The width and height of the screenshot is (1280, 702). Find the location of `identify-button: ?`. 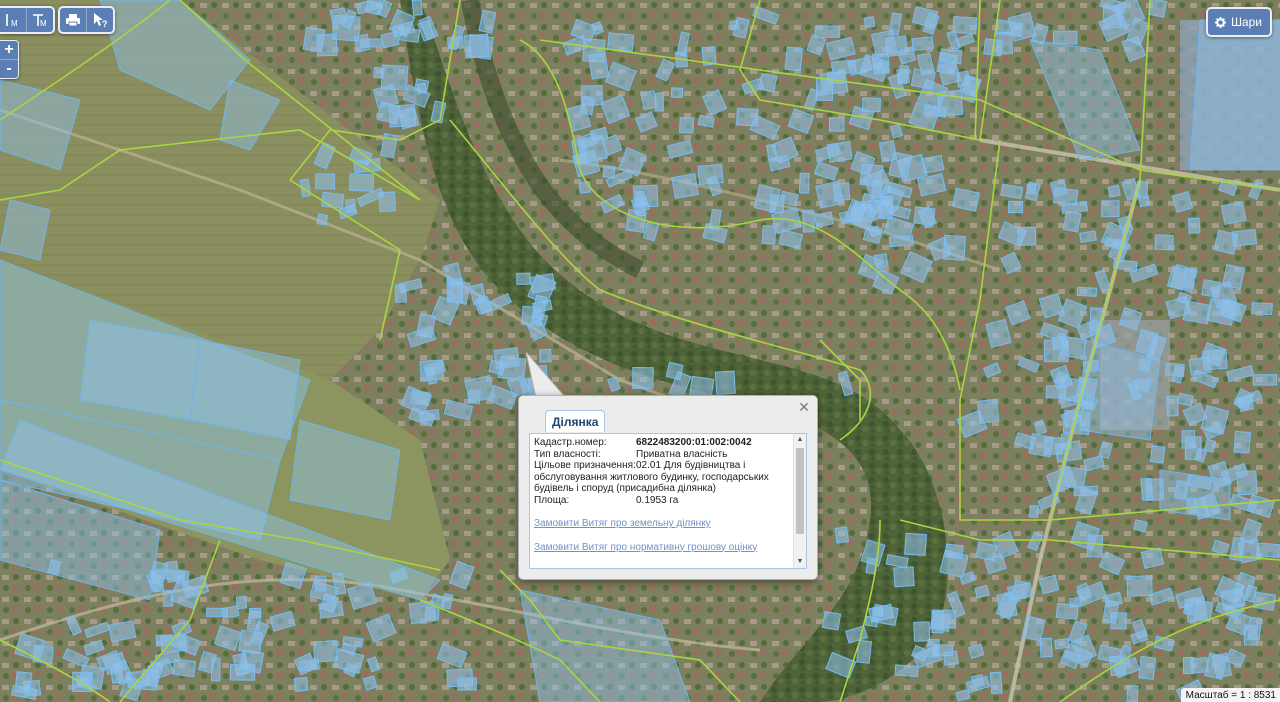

identify-button: ? is located at coordinates (100, 20).